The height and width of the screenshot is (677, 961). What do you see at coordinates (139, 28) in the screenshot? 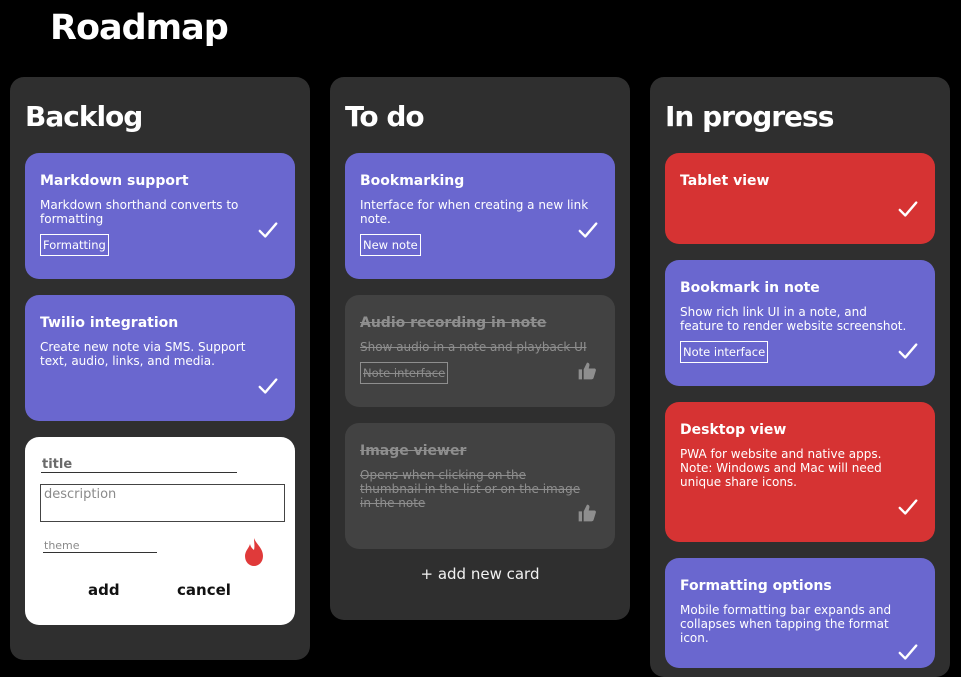
I see `page-title: Roadmap` at bounding box center [139, 28].